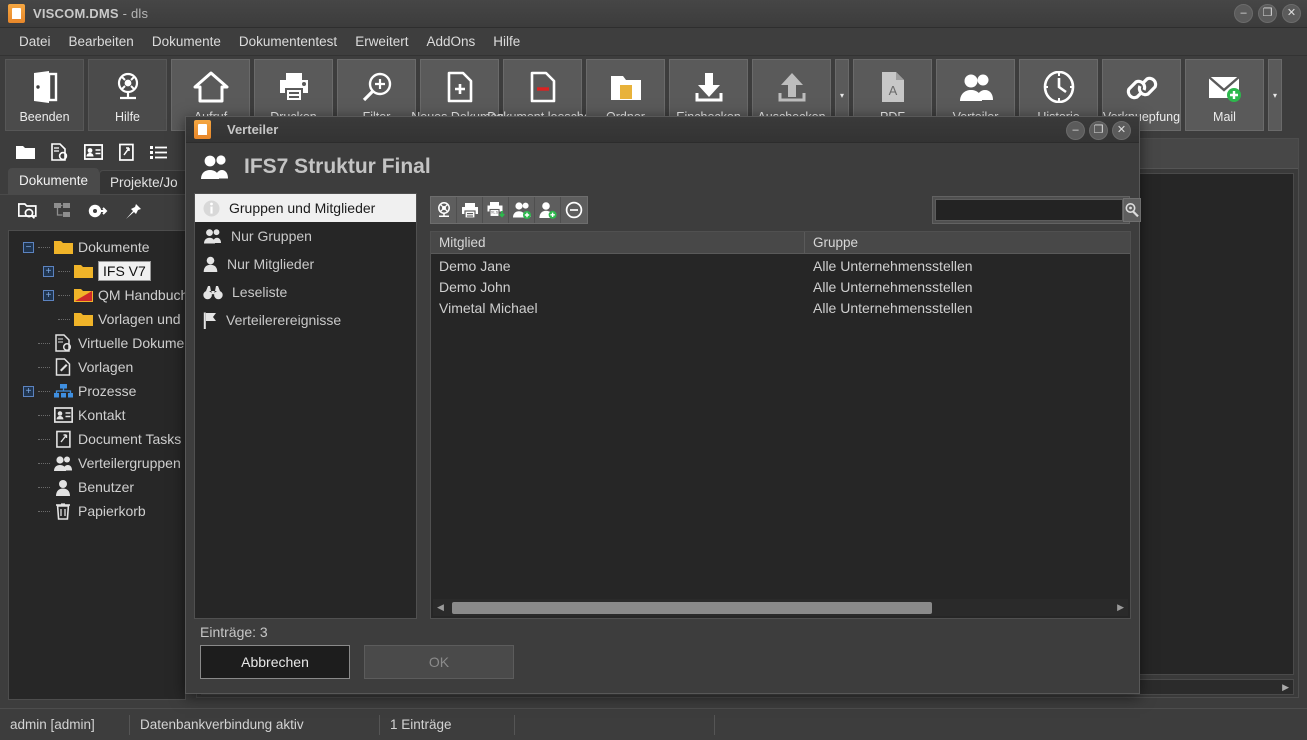 Image resolution: width=1307 pixels, height=740 pixels. What do you see at coordinates (44, 95) in the screenshot?
I see `toolbar-button-beenden: Beenden` at bounding box center [44, 95].